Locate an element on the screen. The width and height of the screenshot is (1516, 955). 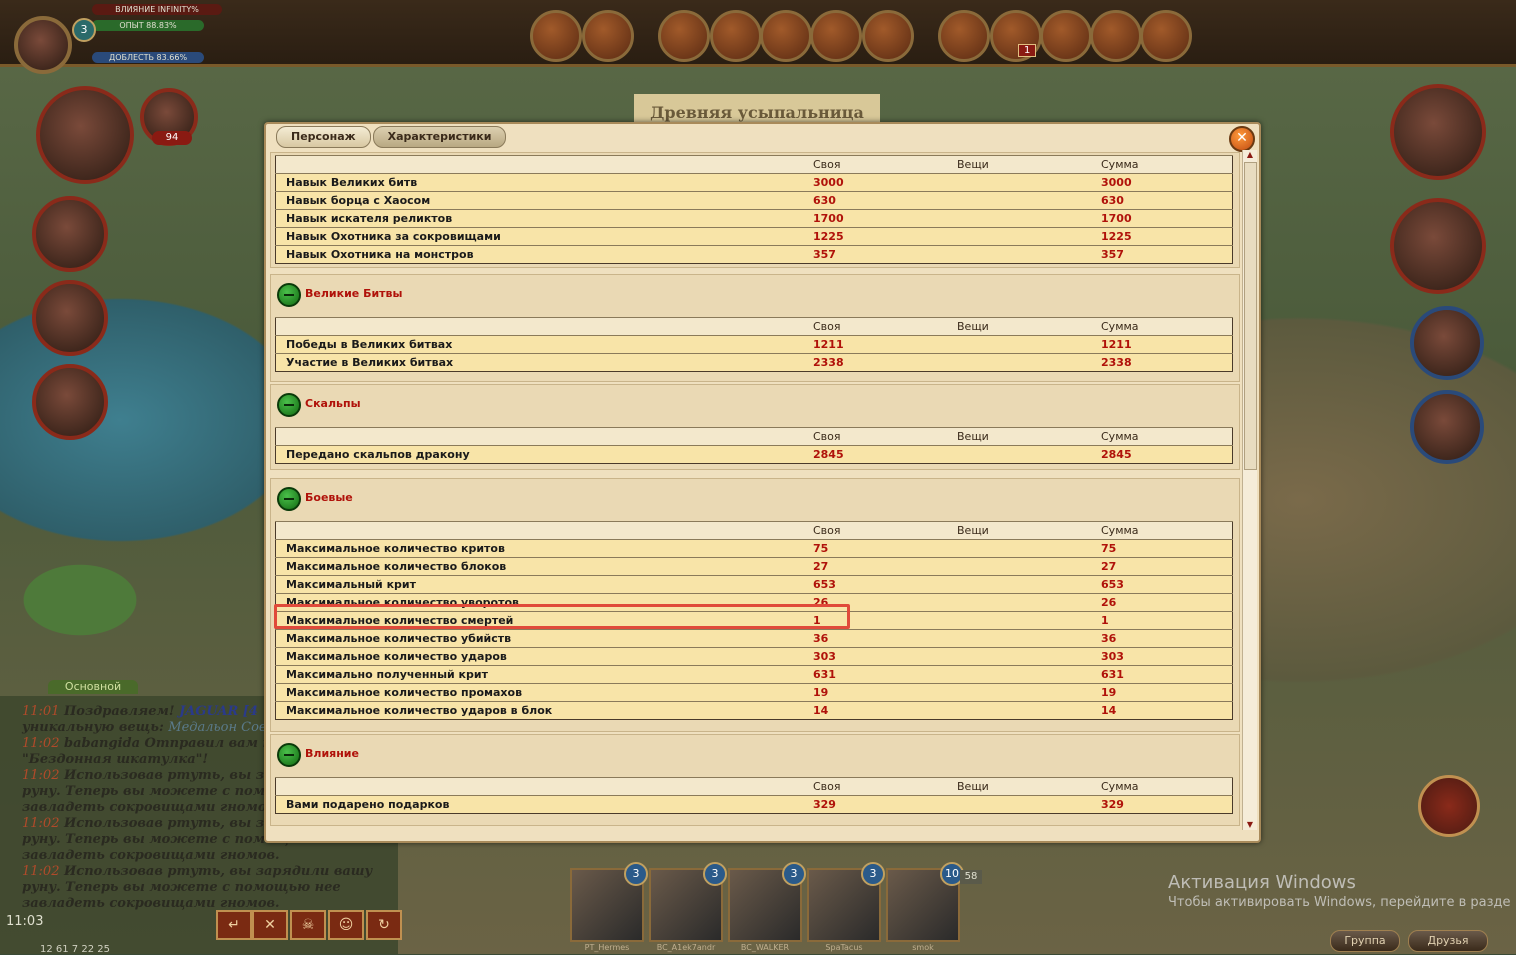
scroll-thumb is located at coordinates (1250, 316).